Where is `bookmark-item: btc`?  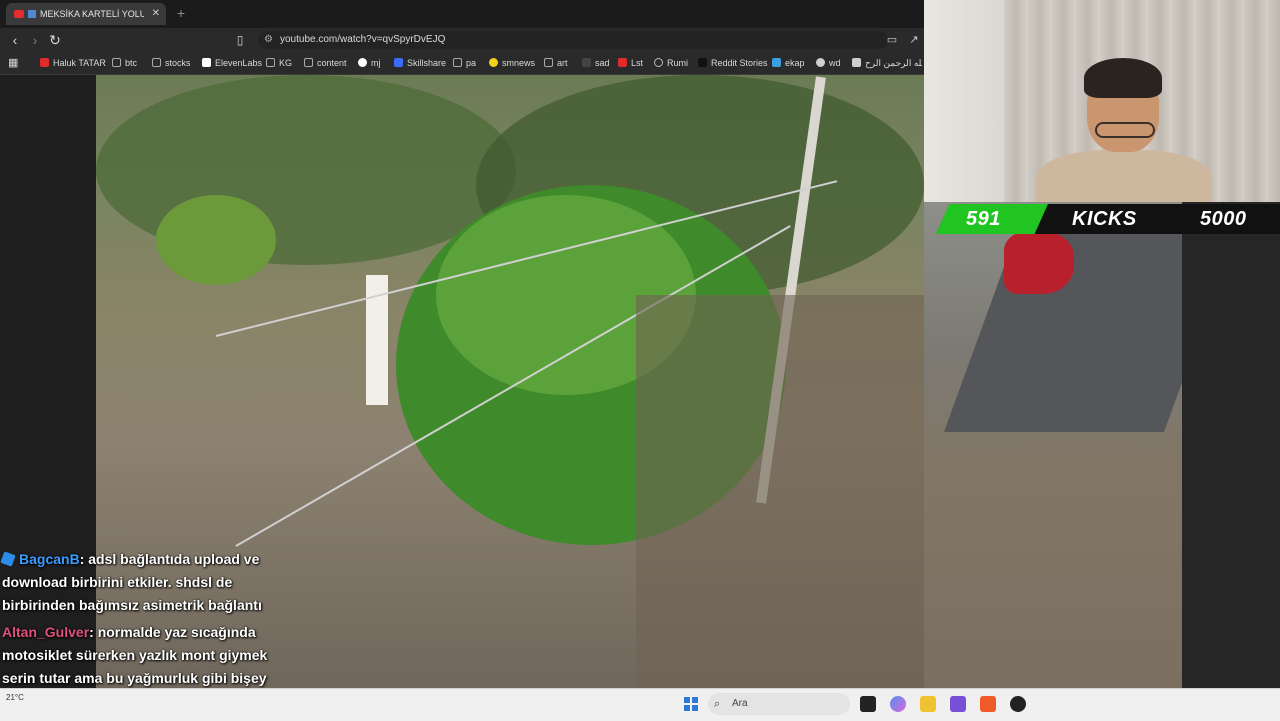 bookmark-item: btc is located at coordinates (124, 63).